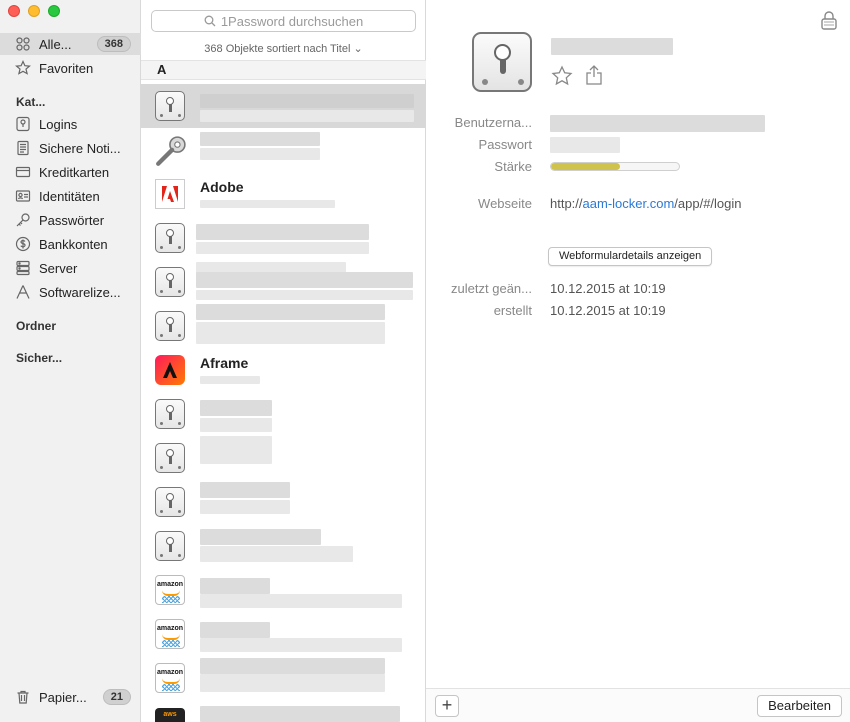 The image size is (850, 722). Describe the element at coordinates (283, 370) in the screenshot. I see `list-item: Aframe` at that location.